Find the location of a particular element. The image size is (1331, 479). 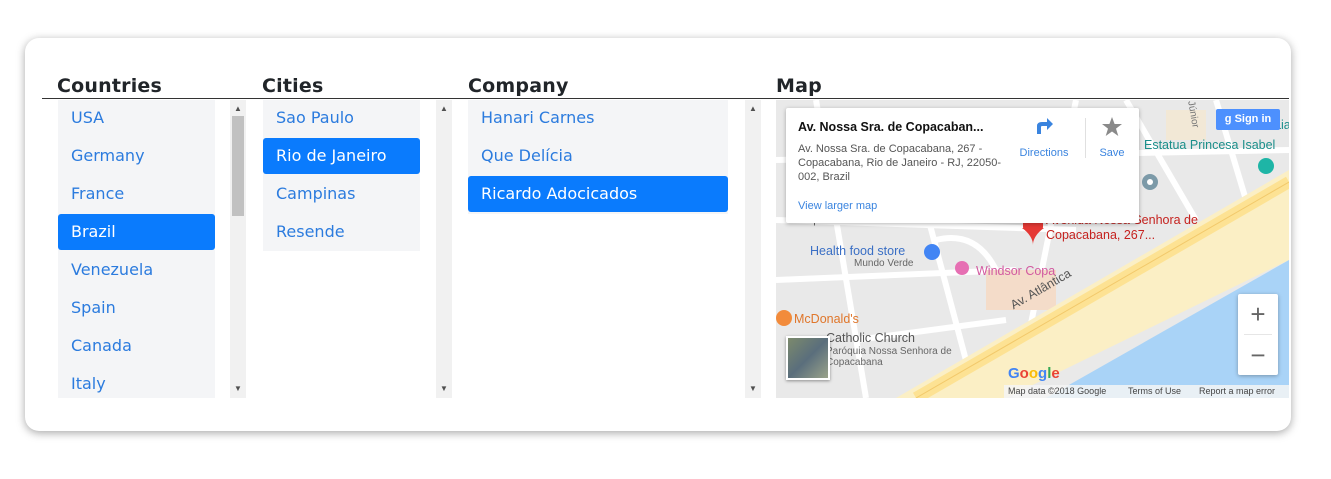

scroll-thumb is located at coordinates (238, 166).